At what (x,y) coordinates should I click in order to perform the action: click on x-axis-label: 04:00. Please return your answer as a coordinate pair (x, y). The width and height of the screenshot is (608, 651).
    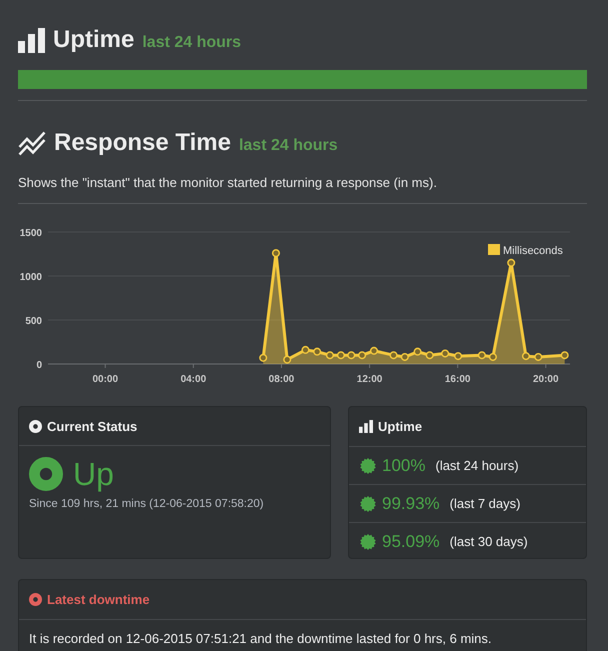
    Looking at the image, I should click on (193, 379).